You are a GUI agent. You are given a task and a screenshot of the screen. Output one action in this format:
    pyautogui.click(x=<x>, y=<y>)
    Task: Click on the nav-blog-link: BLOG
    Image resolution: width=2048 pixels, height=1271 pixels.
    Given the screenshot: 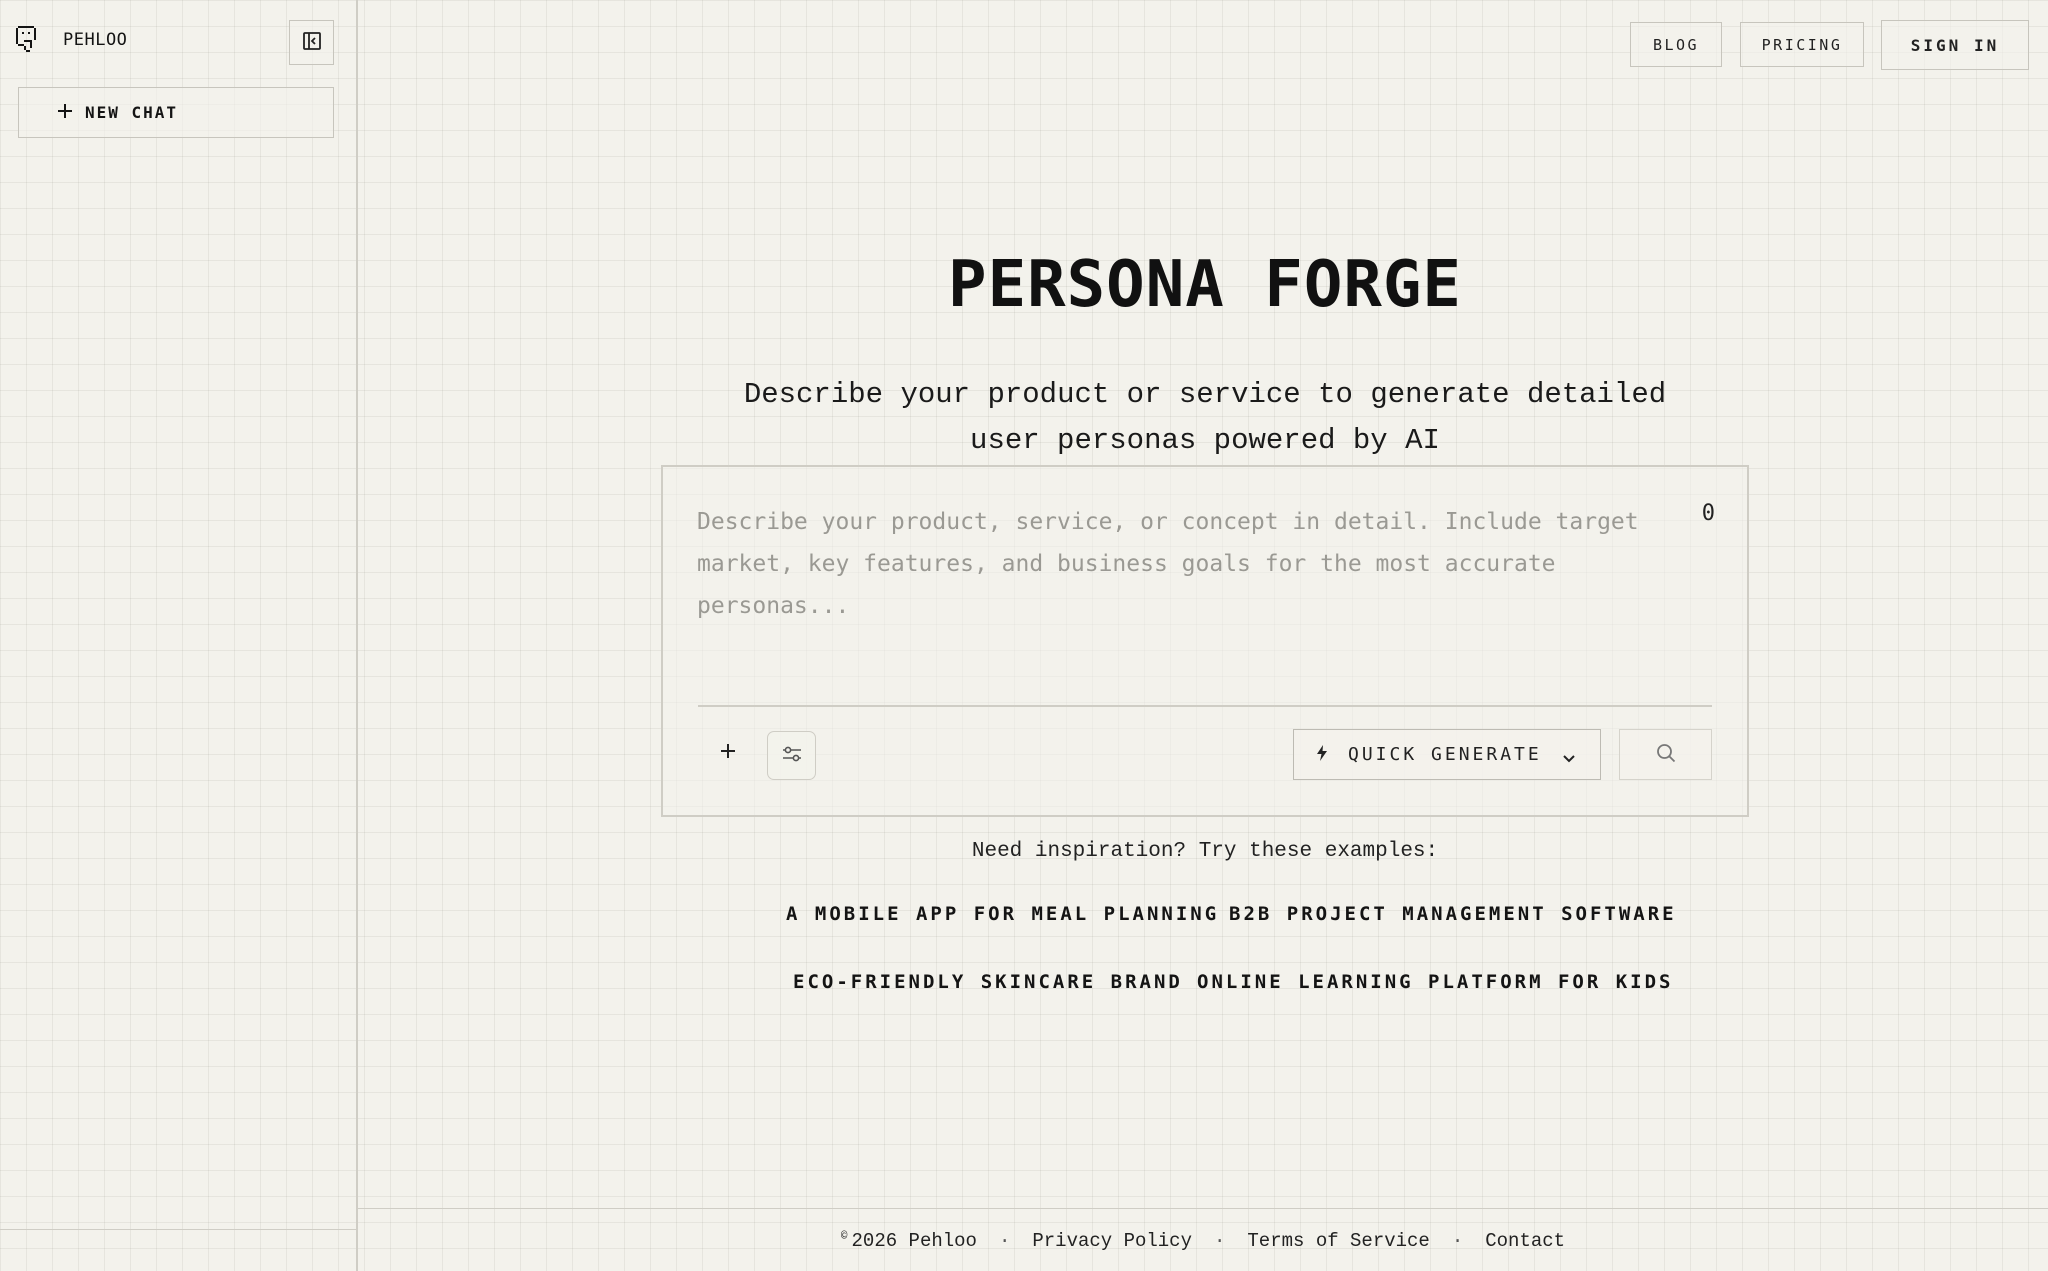 What is the action you would take?
    pyautogui.click(x=1676, y=44)
    